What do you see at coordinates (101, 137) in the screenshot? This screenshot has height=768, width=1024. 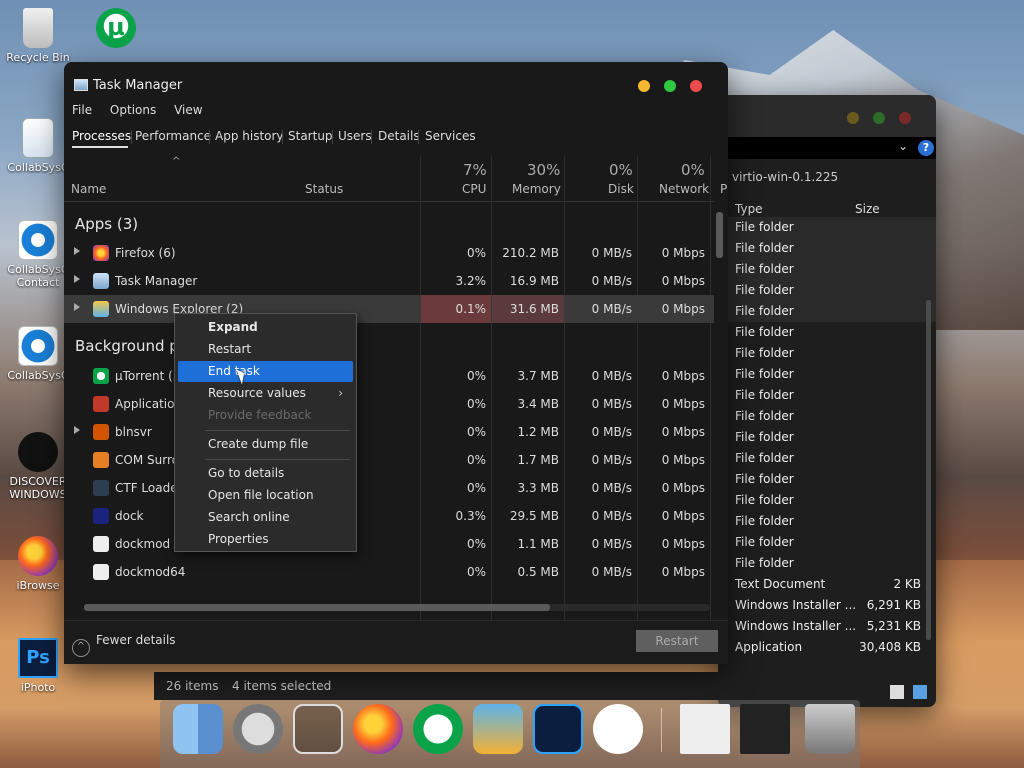 I see `tab-processes: Processes` at bounding box center [101, 137].